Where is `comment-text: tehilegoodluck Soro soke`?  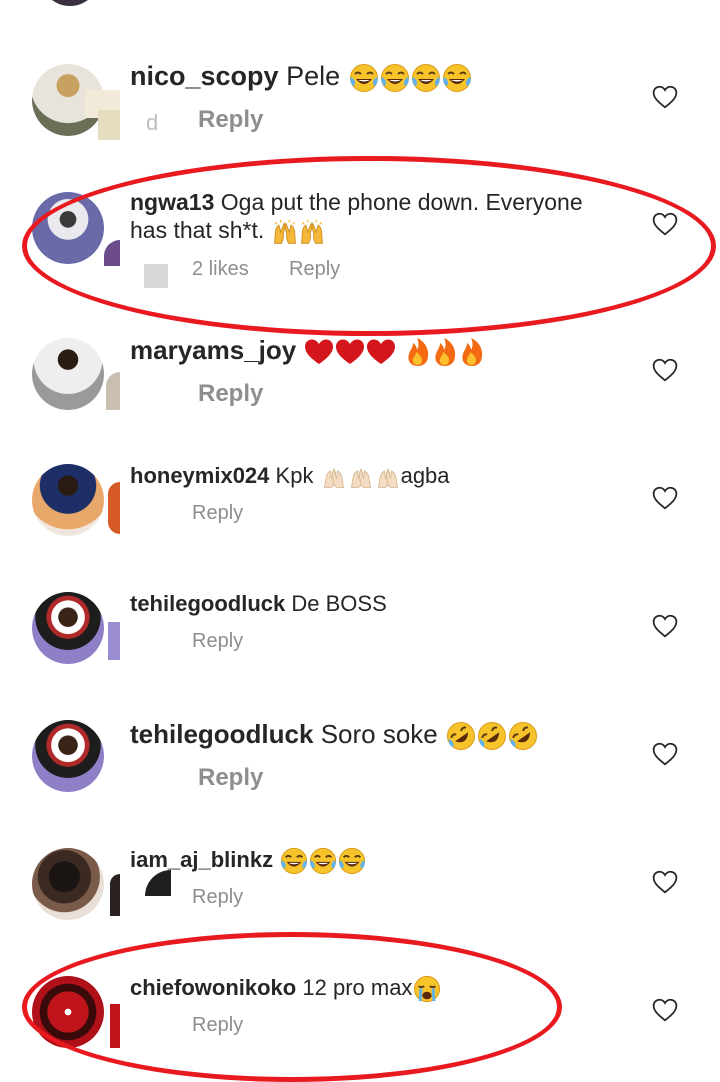
comment-text: tehilegoodluck Soro soke is located at coordinates (370, 735).